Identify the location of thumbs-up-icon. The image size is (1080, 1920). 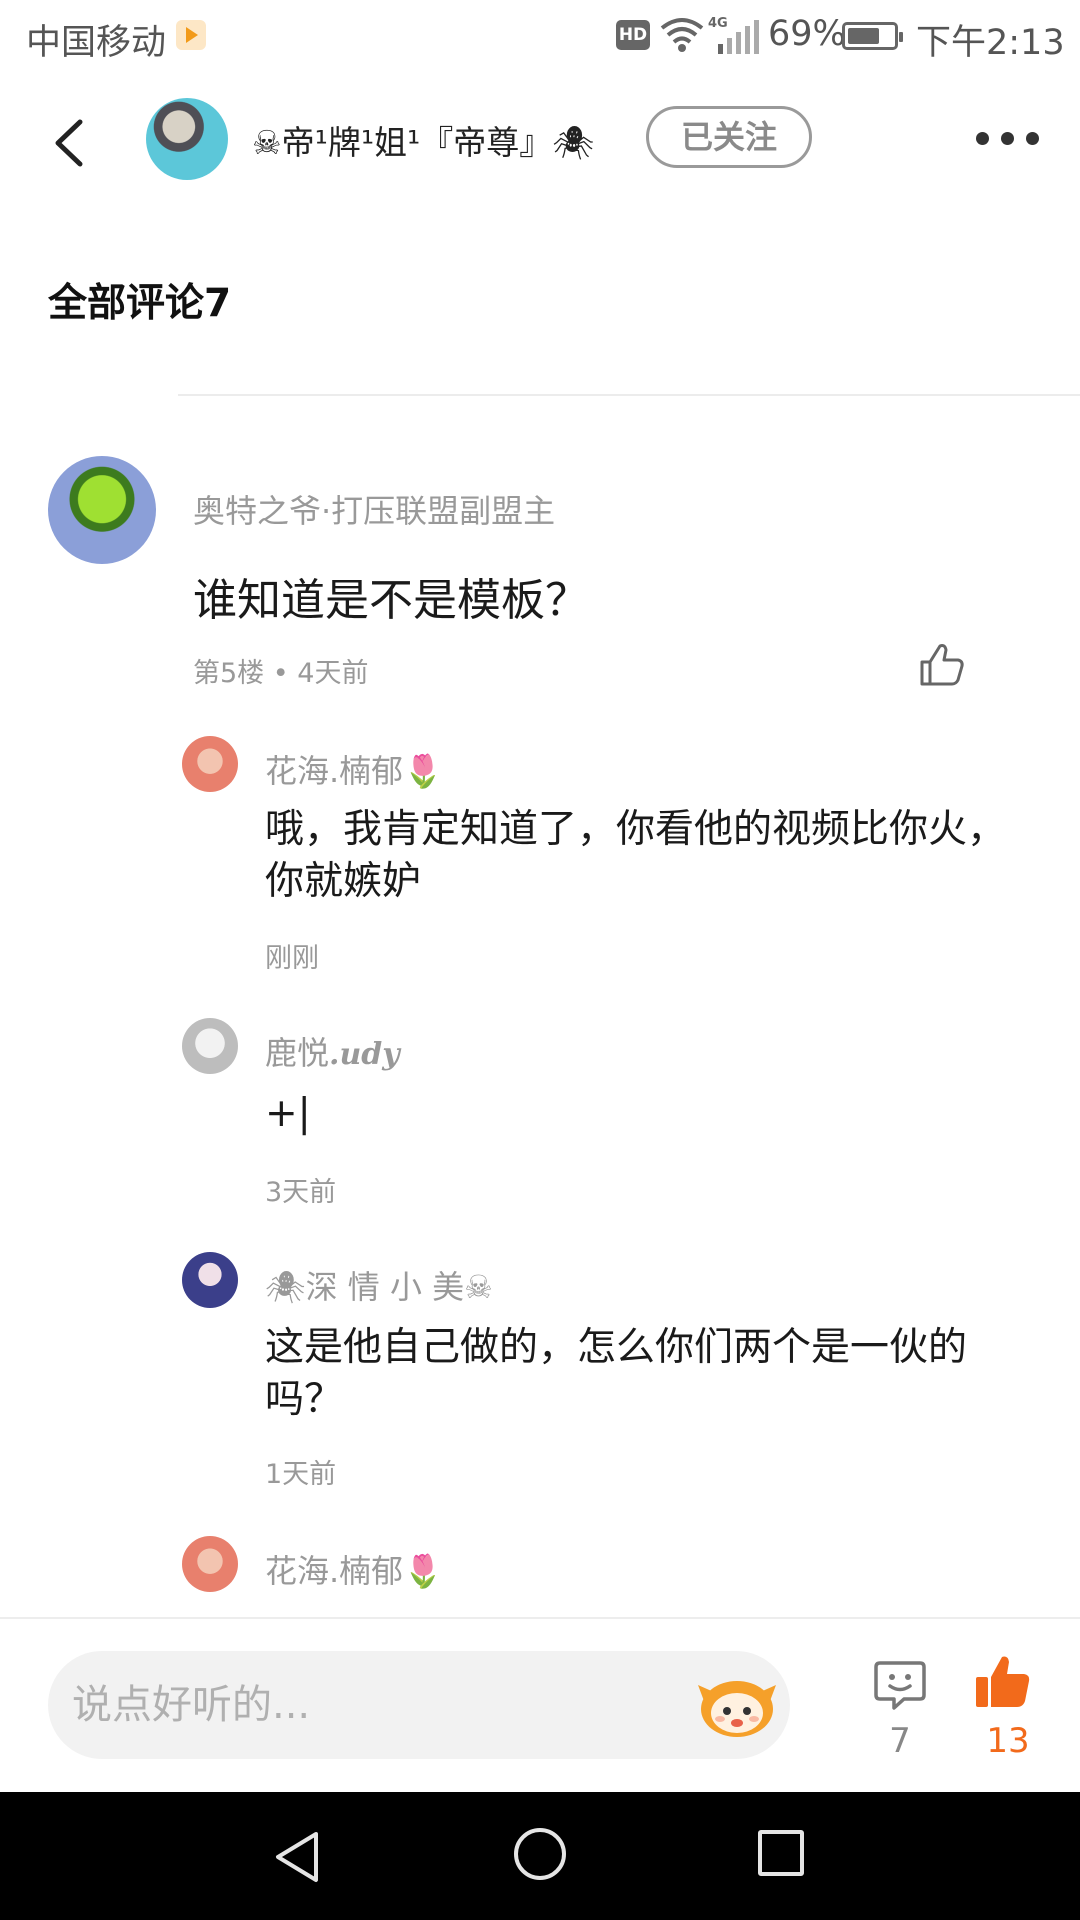
(942, 664).